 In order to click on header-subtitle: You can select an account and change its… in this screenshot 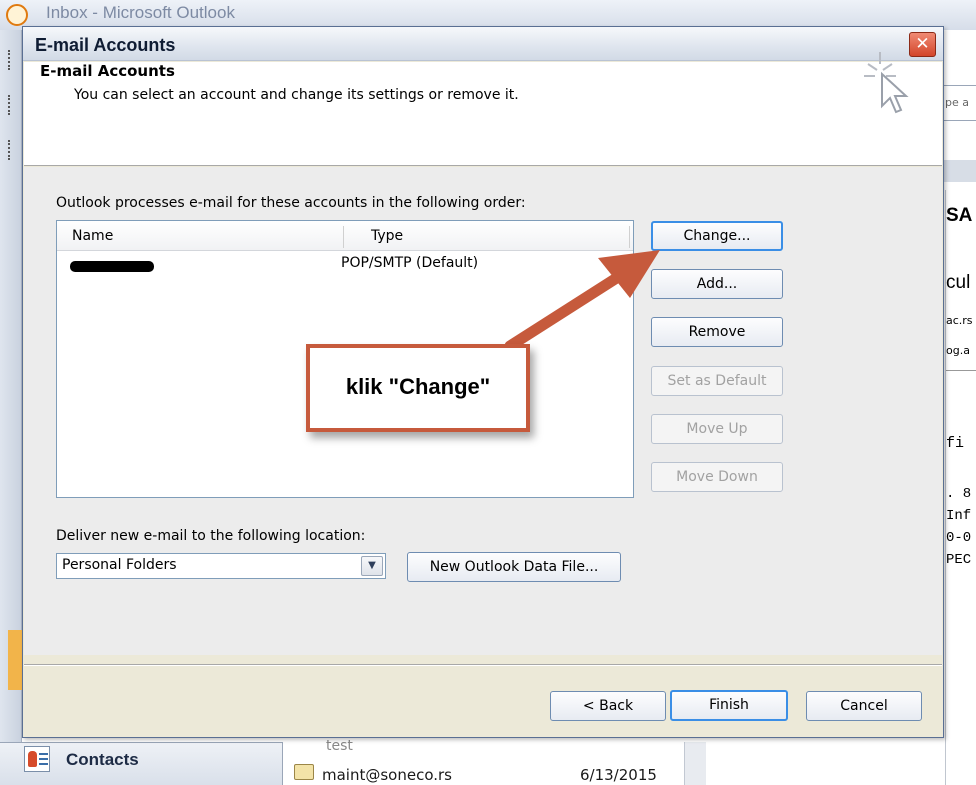, I will do `click(296, 95)`.